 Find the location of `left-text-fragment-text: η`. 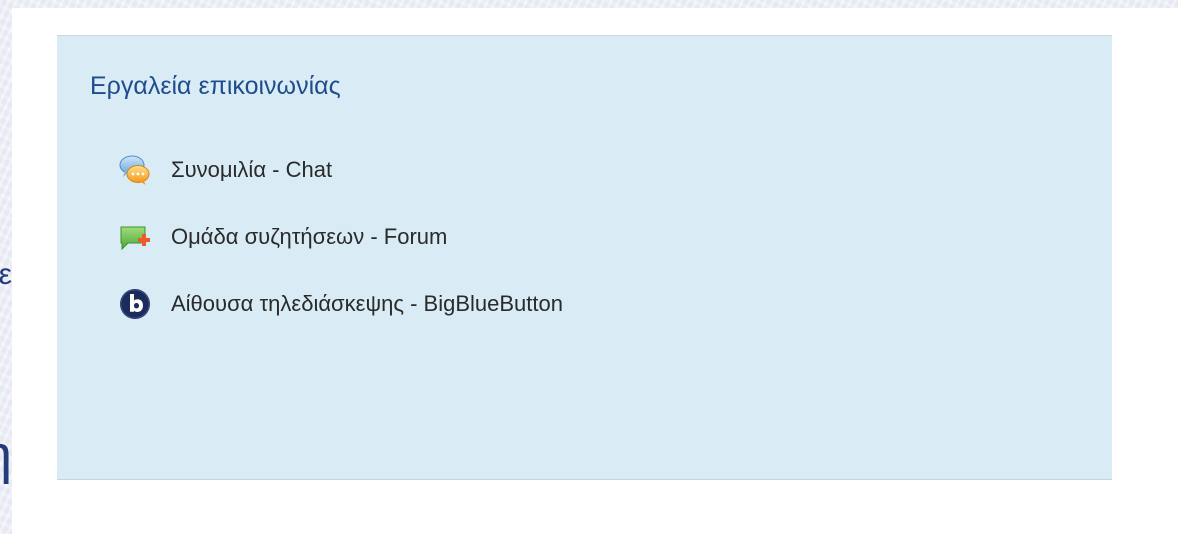

left-text-fragment-text: η is located at coordinates (6, 455).